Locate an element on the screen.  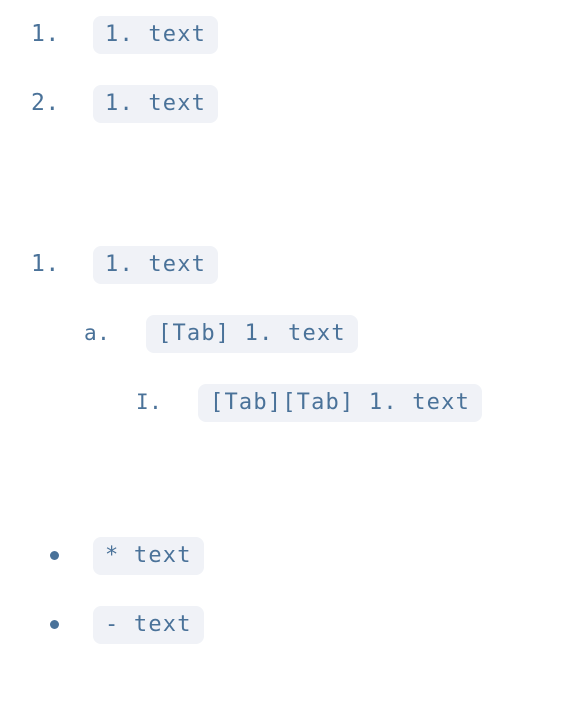
code-chip: - text is located at coordinates (148, 624).